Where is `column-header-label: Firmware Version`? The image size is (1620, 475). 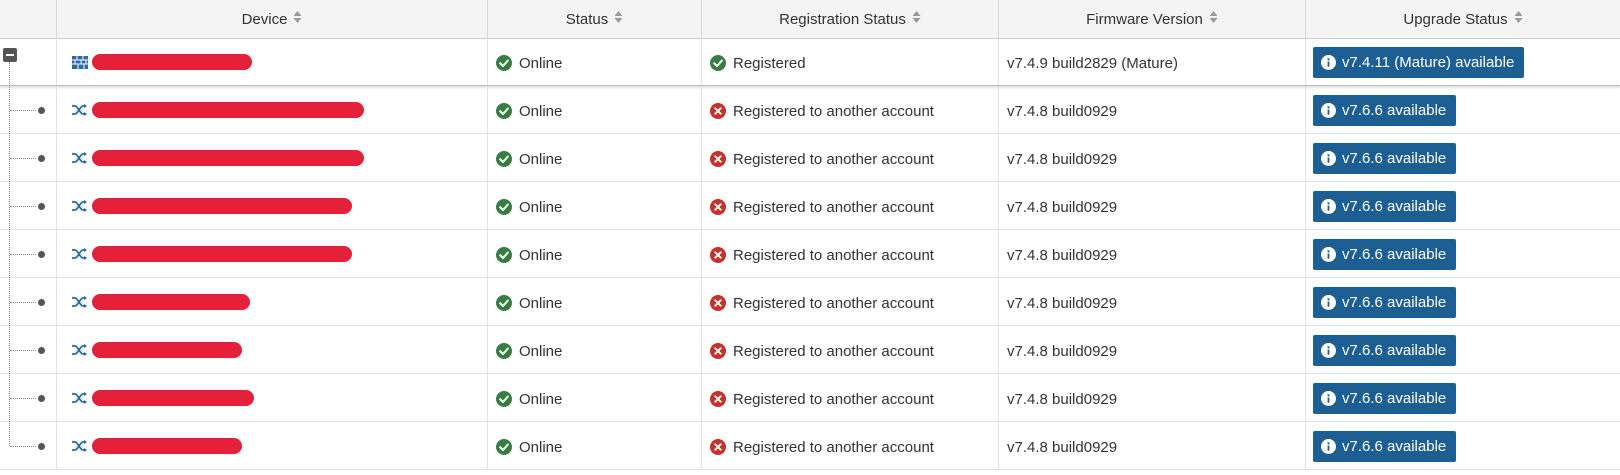
column-header-label: Firmware Version is located at coordinates (1144, 19).